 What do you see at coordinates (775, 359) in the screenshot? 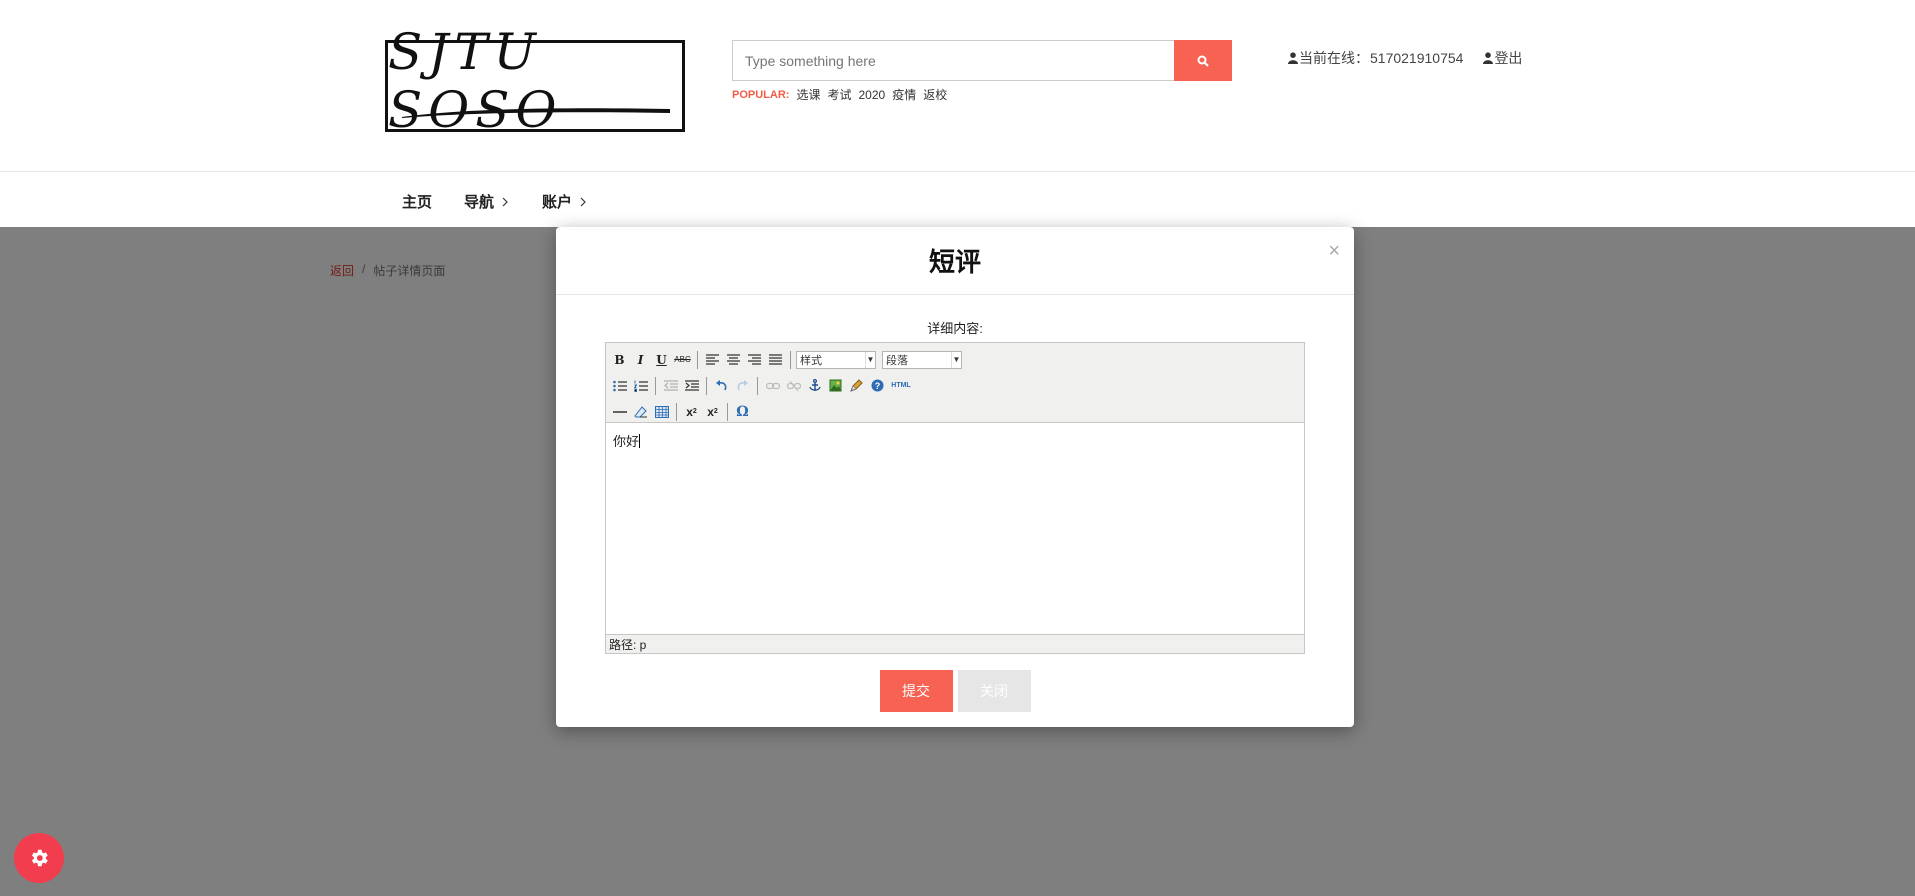
I see `align-justify-icon` at bounding box center [775, 359].